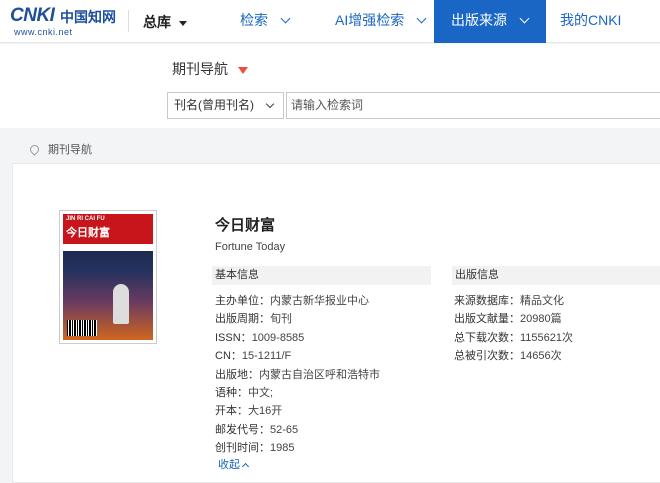 Image resolution: width=660 pixels, height=483 pixels. I want to click on info-label: 出版地：, so click(237, 374).